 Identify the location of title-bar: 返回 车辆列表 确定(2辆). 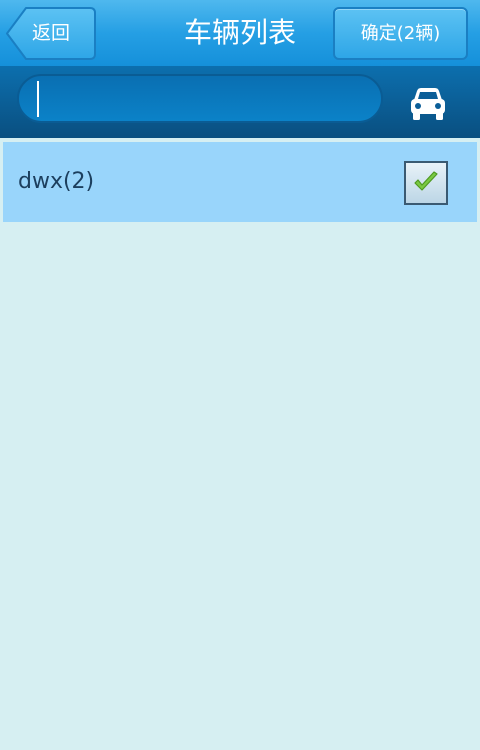
(240, 33).